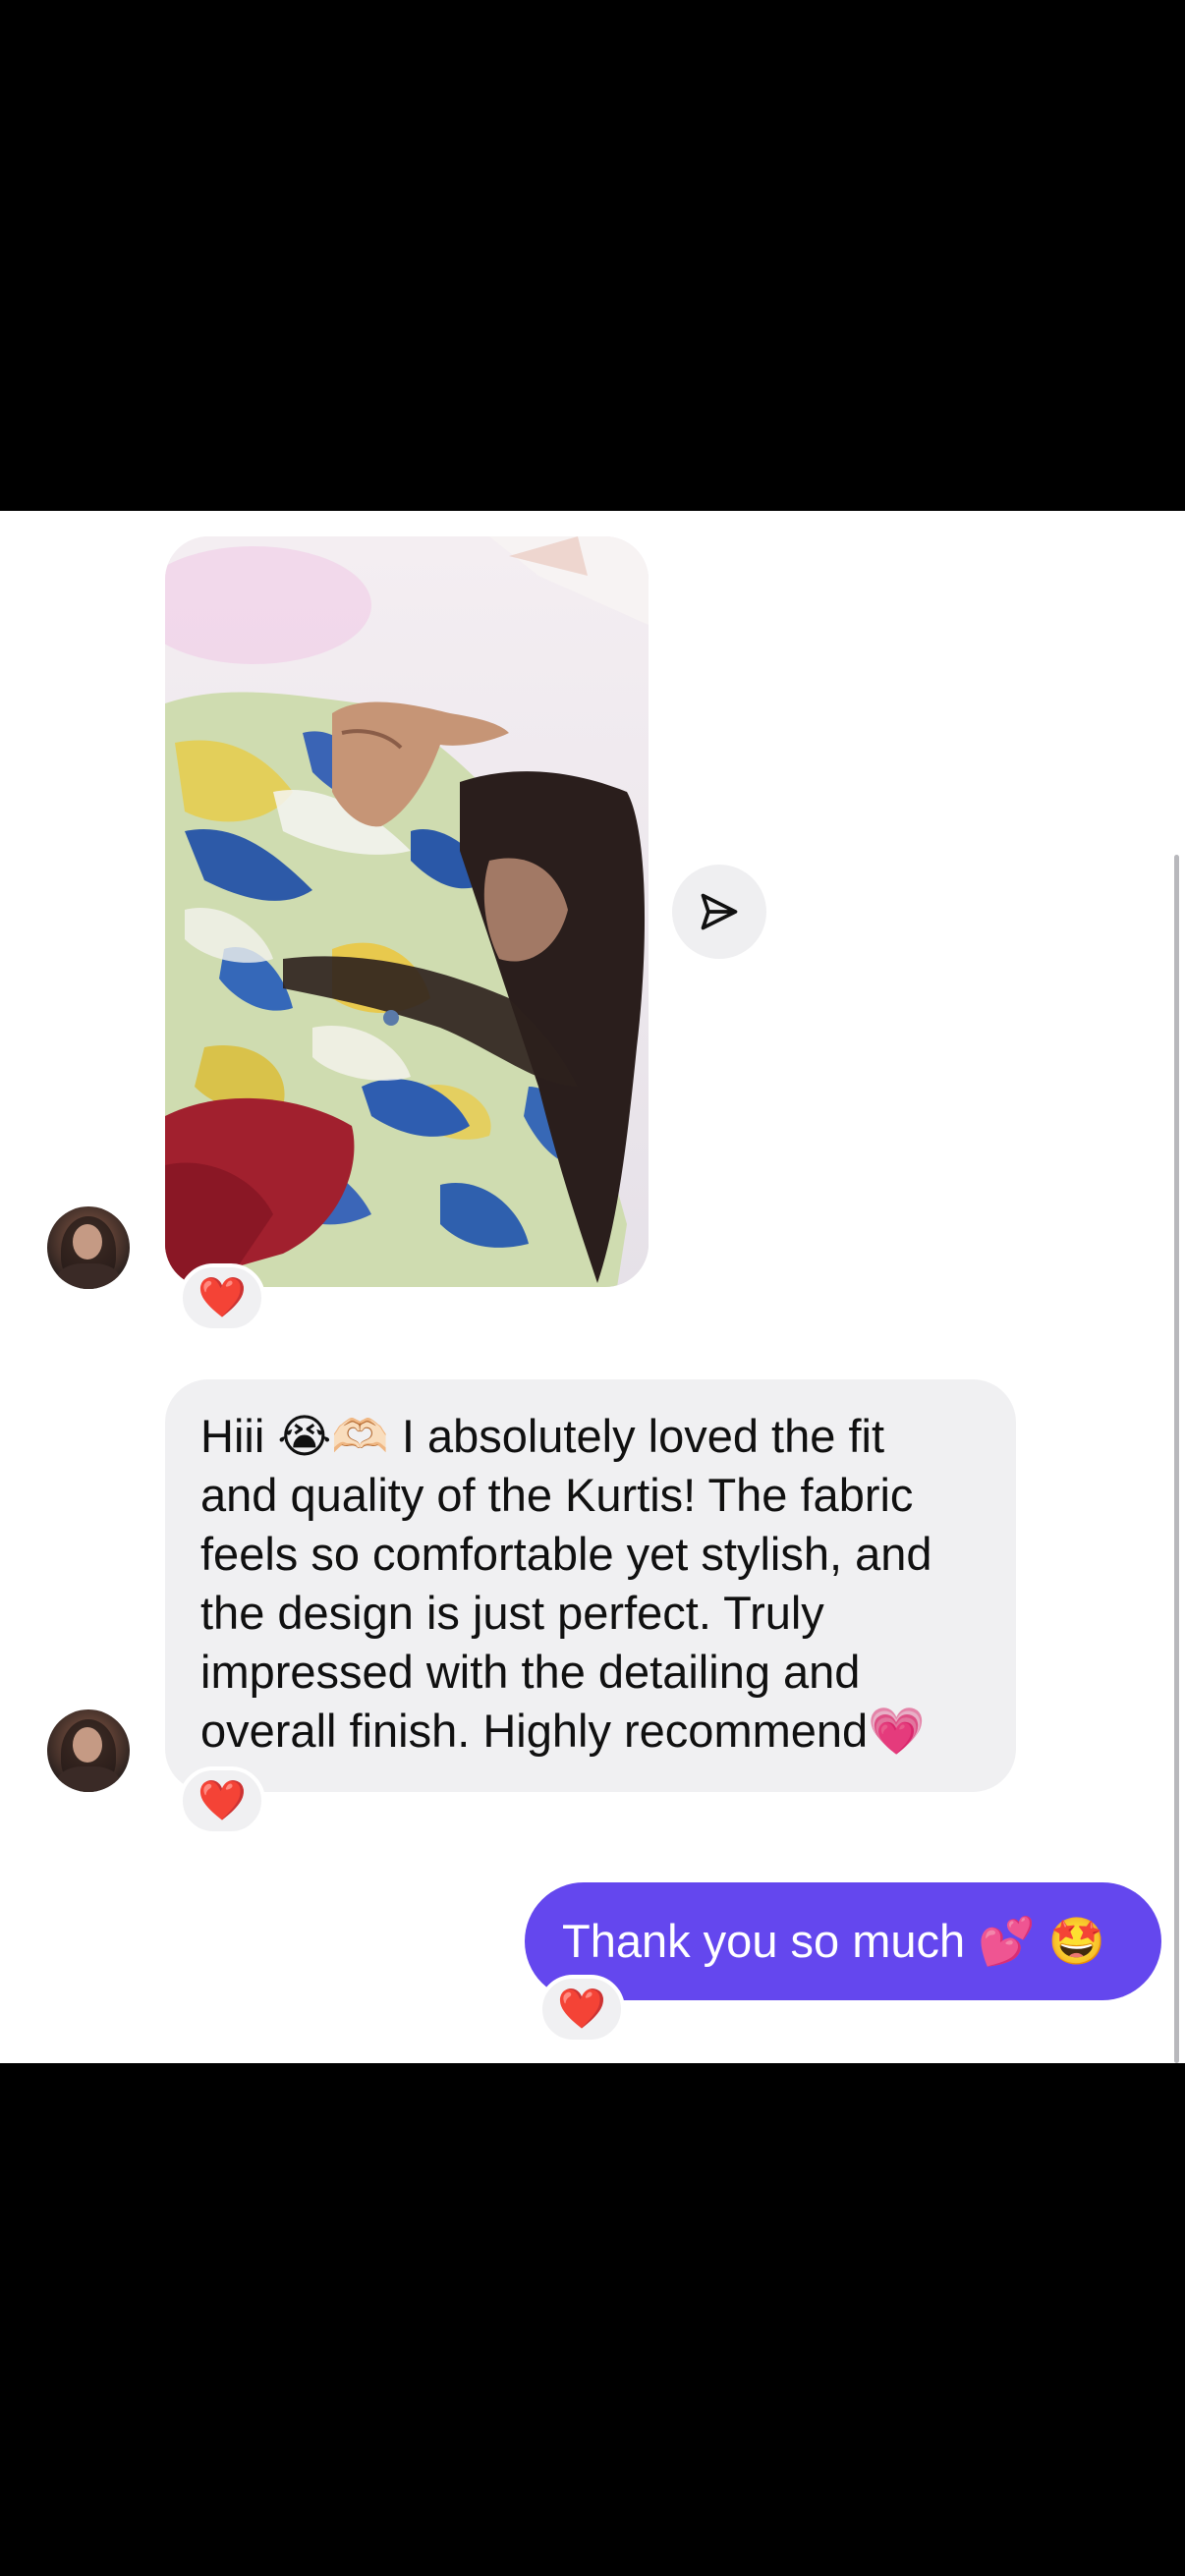 The width and height of the screenshot is (1185, 2576). I want to click on message-text-line: and quality of the Kurtis! The fabric, so click(557, 1495).